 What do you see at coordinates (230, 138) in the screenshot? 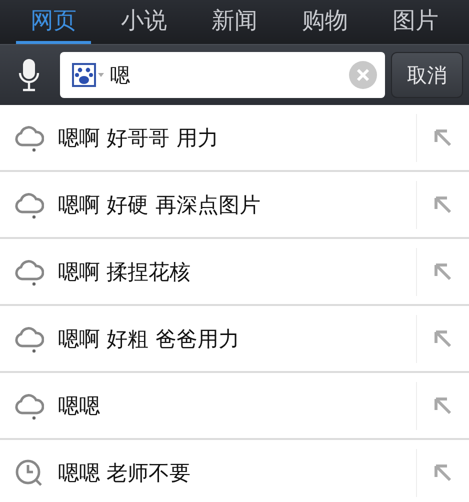
I see `suggestion-text: 嗯啊 好哥哥 用力` at bounding box center [230, 138].